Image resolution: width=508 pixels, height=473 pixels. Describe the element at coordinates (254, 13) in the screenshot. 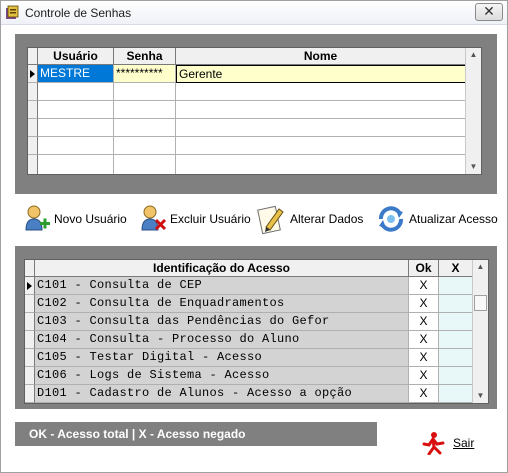

I see `title-bar: Controle de Senhas ✕` at that location.